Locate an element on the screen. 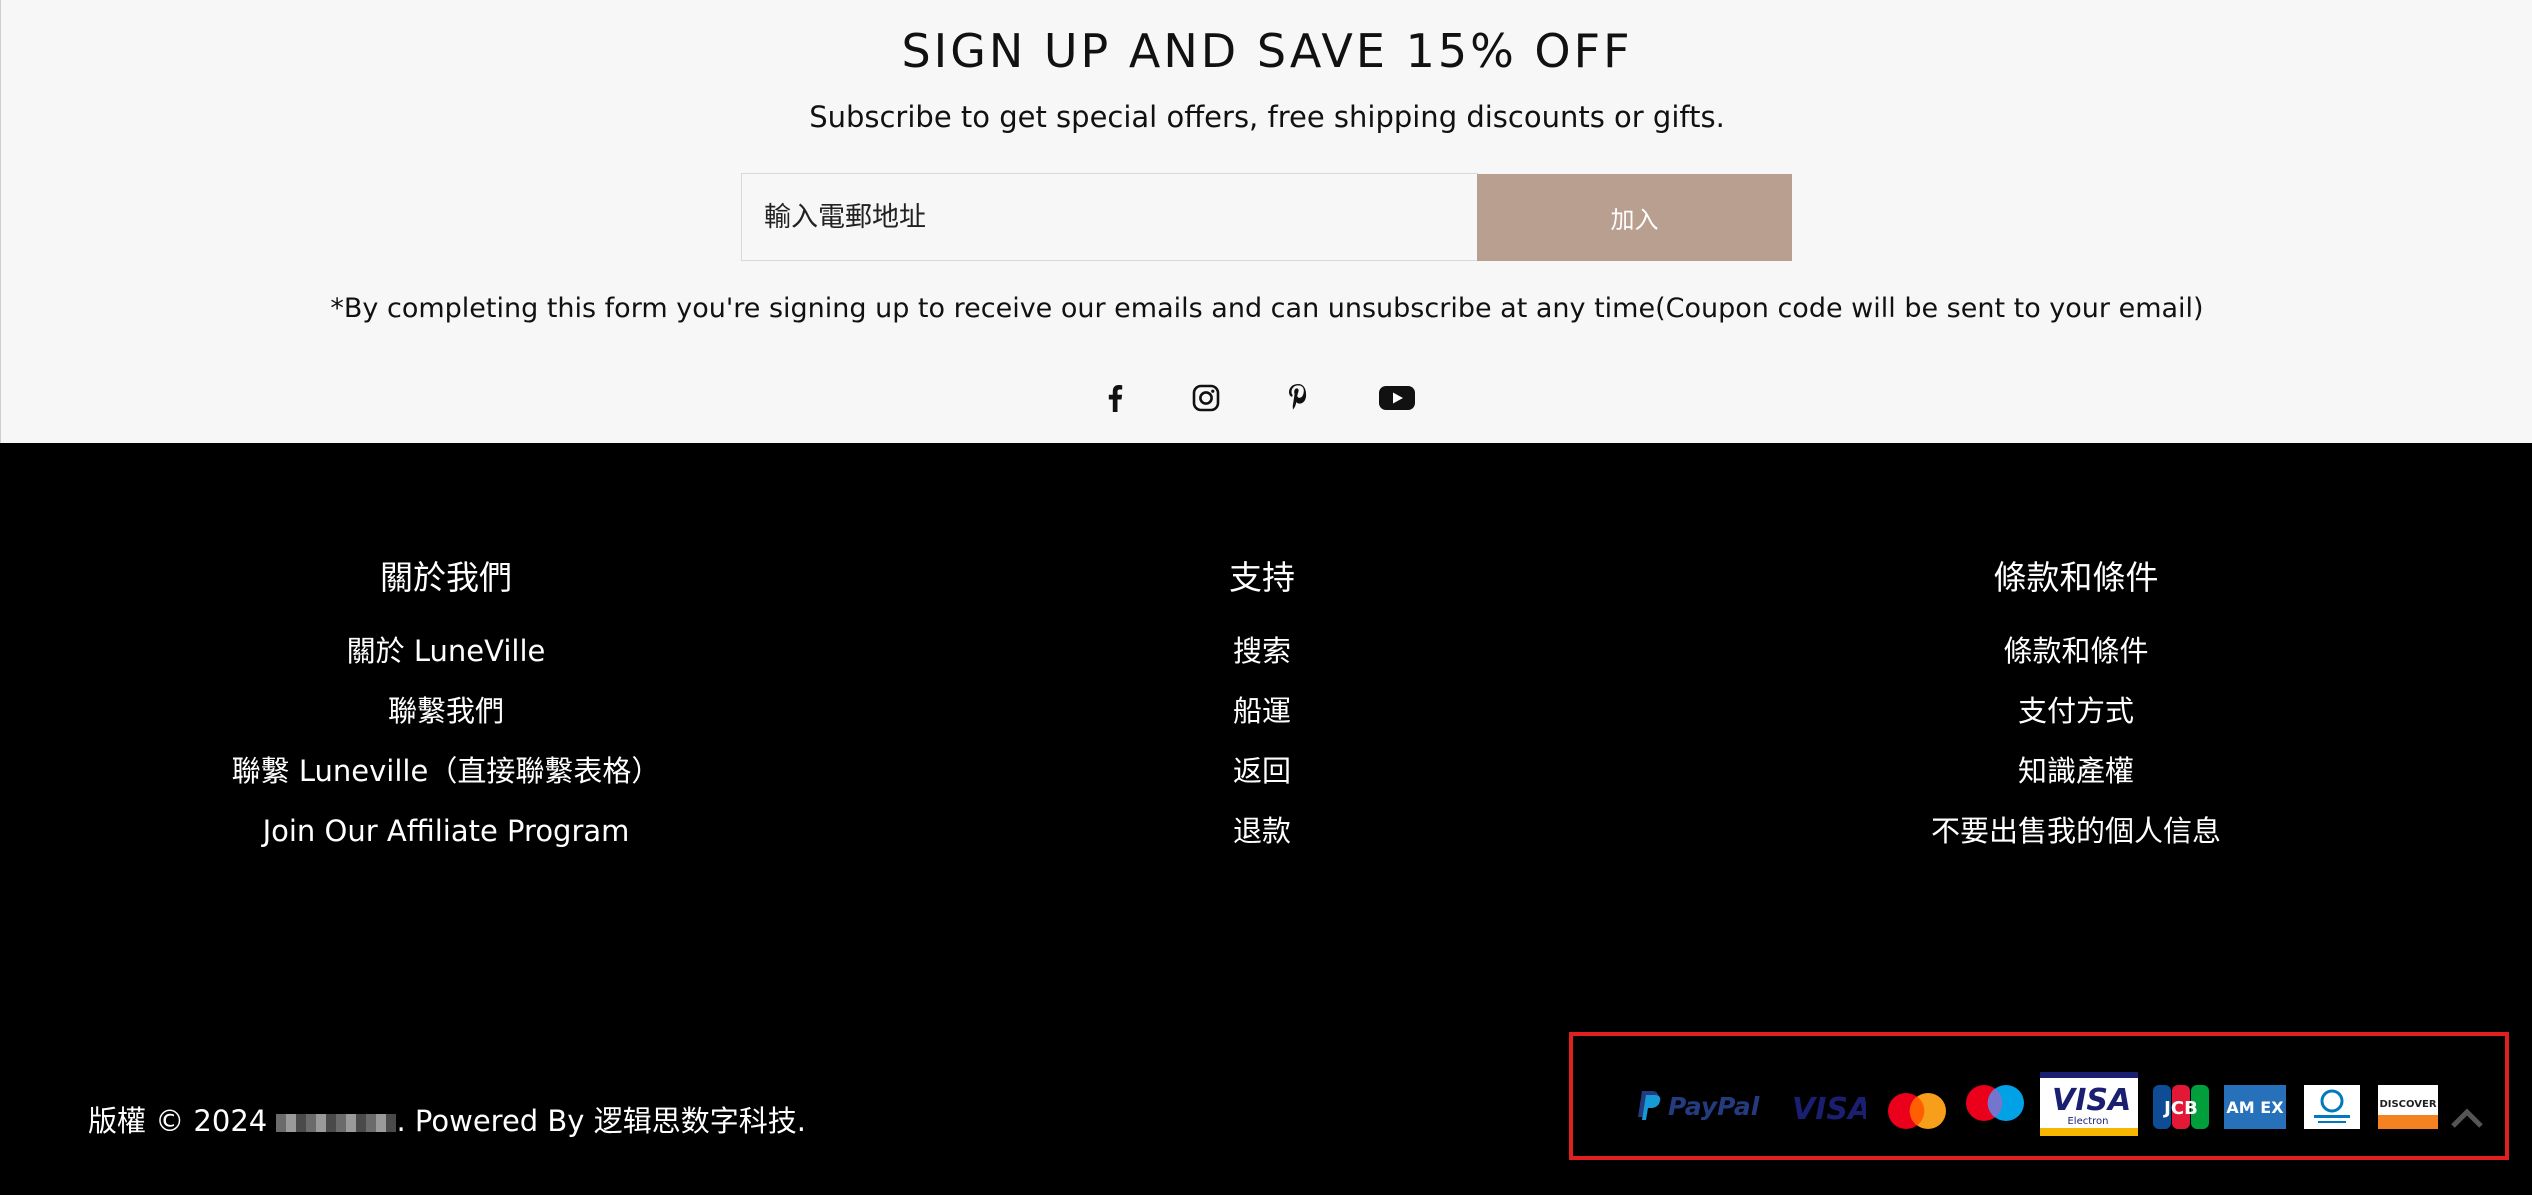  jcb-label: JCB is located at coordinates (2180, 1108).